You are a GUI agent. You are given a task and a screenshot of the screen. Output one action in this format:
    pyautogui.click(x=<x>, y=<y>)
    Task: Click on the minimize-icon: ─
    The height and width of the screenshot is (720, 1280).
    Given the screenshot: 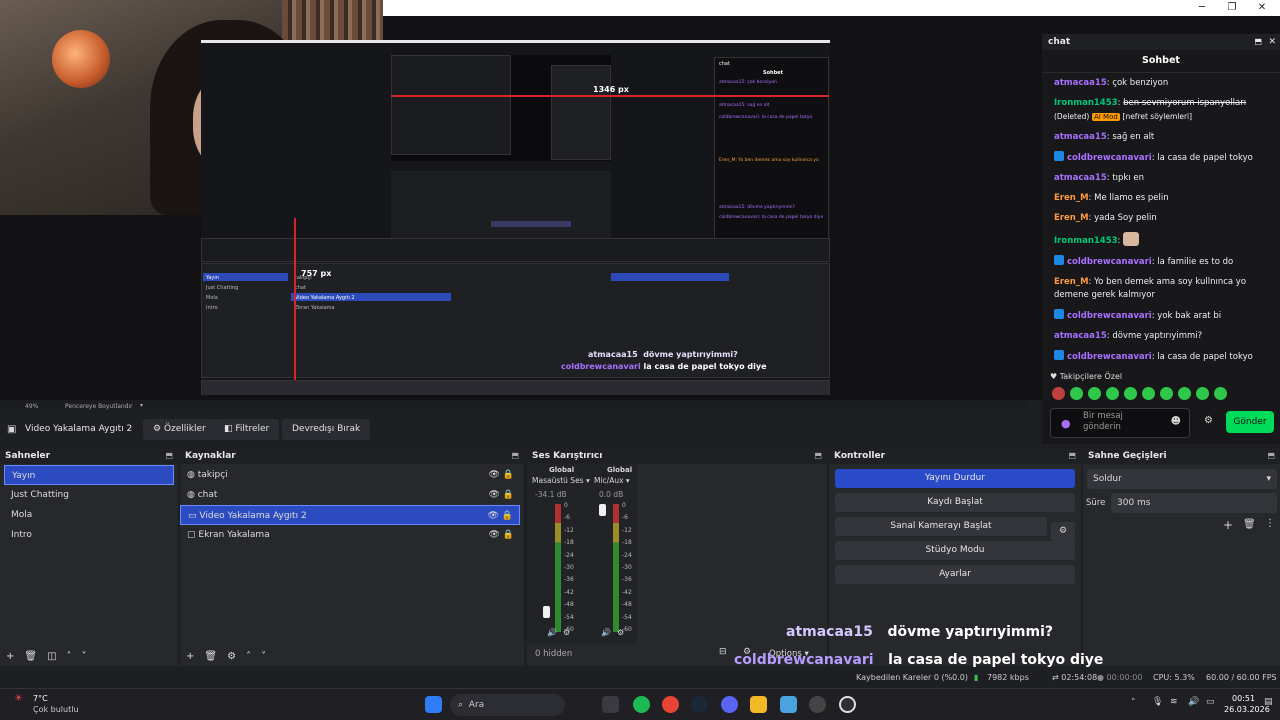 What is the action you would take?
    pyautogui.click(x=1202, y=7)
    